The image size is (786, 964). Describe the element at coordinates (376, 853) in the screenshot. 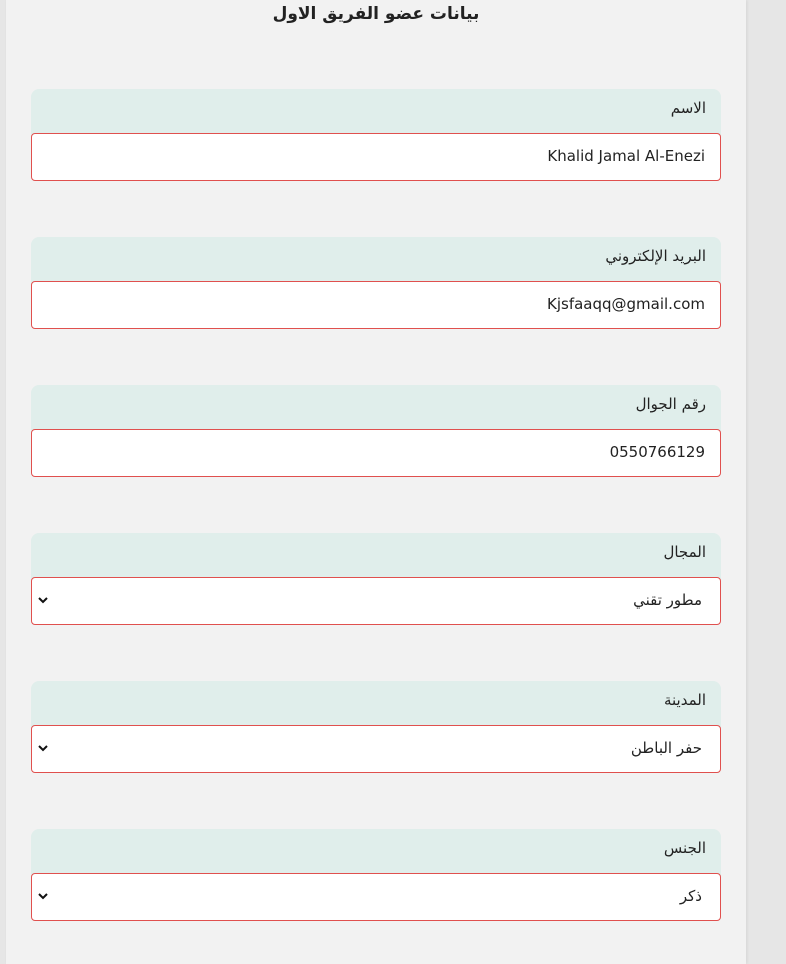

I see `gender-label-bar: الجنس` at that location.